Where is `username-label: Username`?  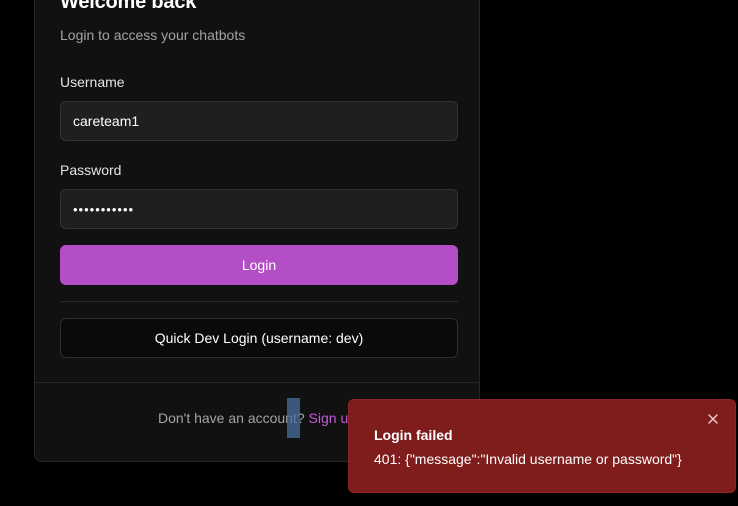 username-label: Username is located at coordinates (92, 82).